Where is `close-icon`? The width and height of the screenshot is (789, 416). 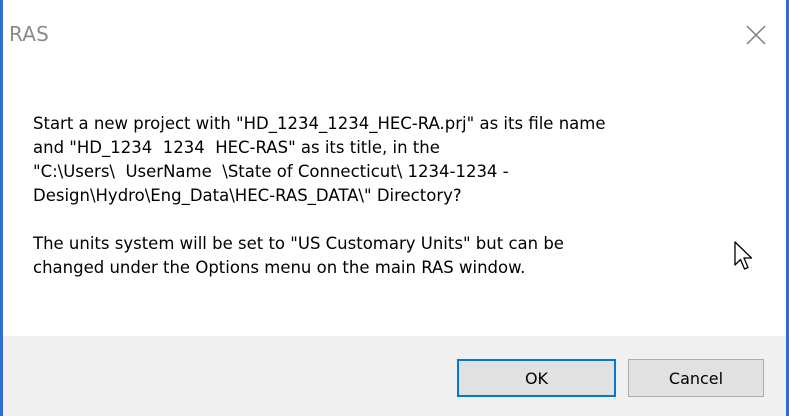 close-icon is located at coordinates (756, 35).